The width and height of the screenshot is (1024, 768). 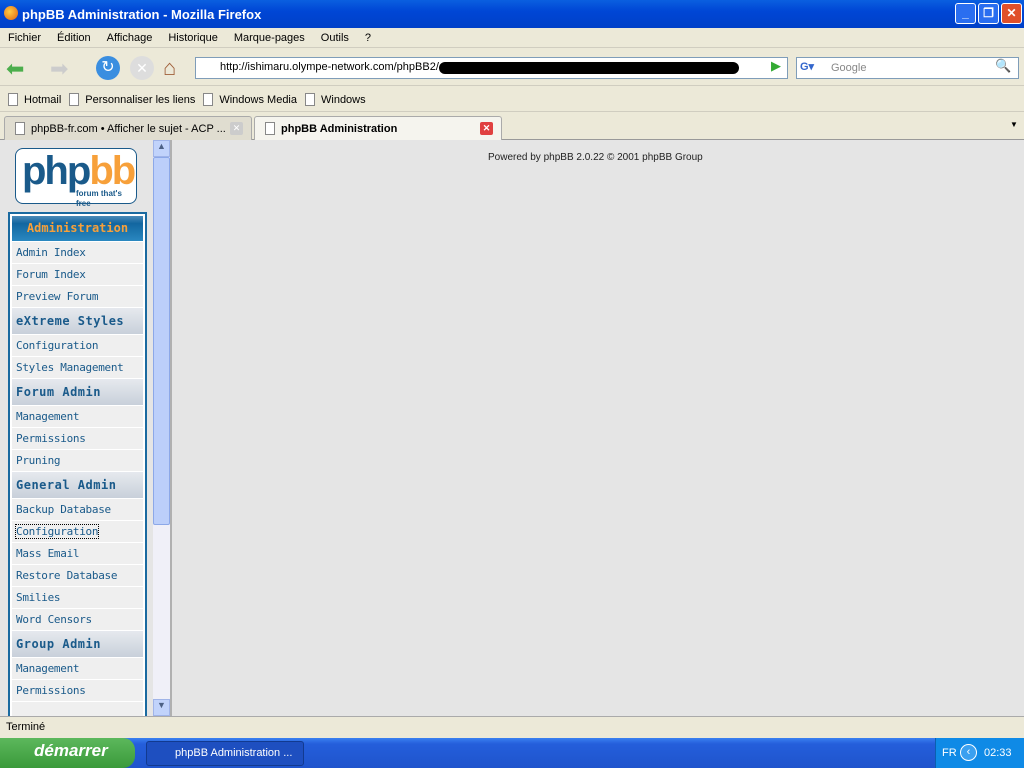 I want to click on language-indicator: FR, so click(x=949, y=753).